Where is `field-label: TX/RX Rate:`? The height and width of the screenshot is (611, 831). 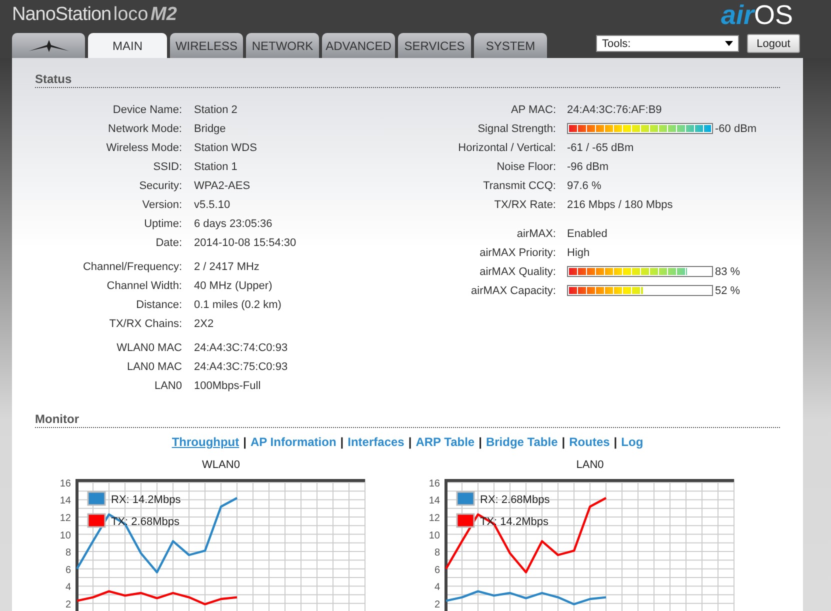
field-label: TX/RX Rate: is located at coordinates (524, 204).